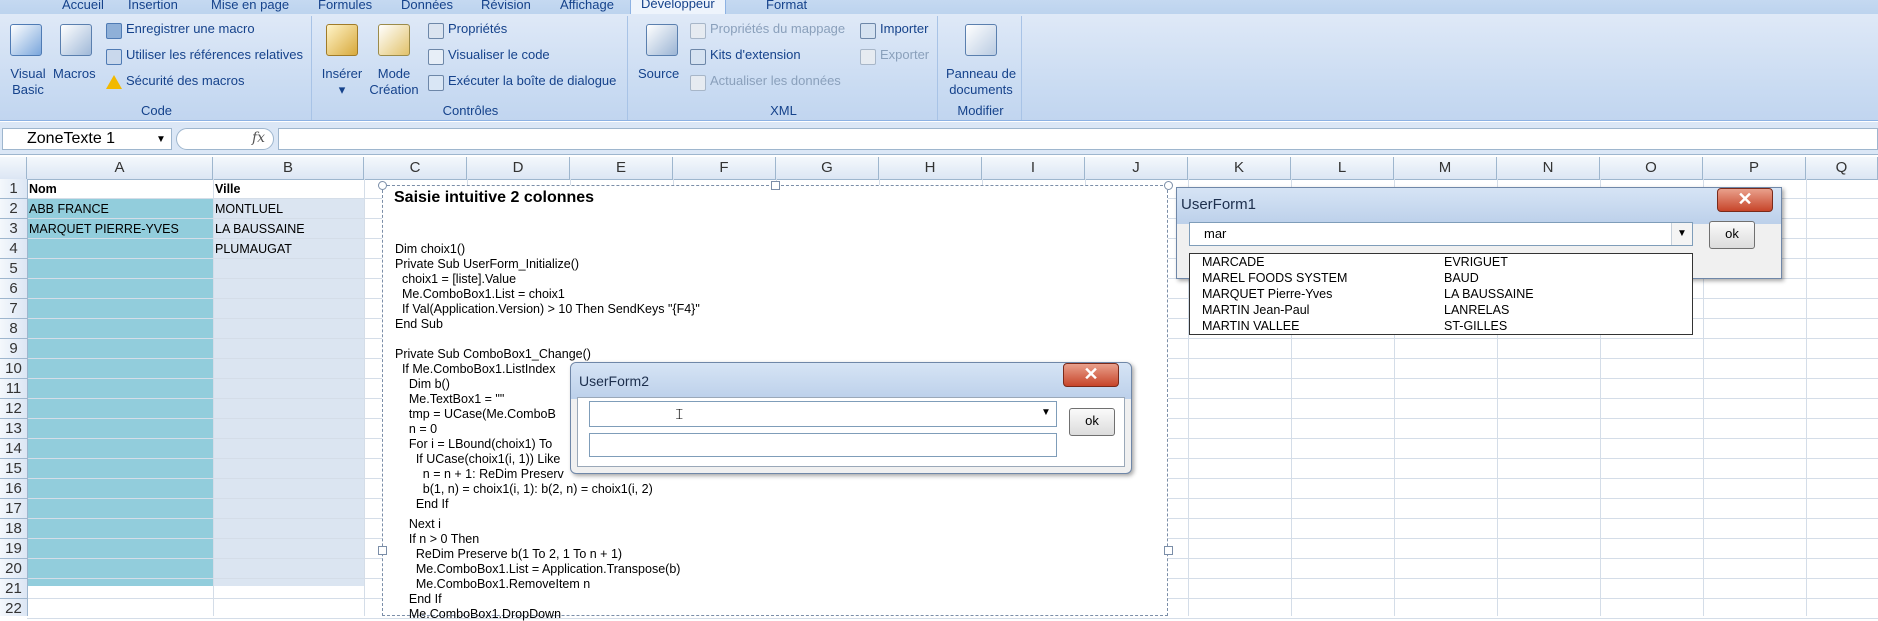  I want to click on list-item-city: LA BAUSSAINE, so click(1489, 294).